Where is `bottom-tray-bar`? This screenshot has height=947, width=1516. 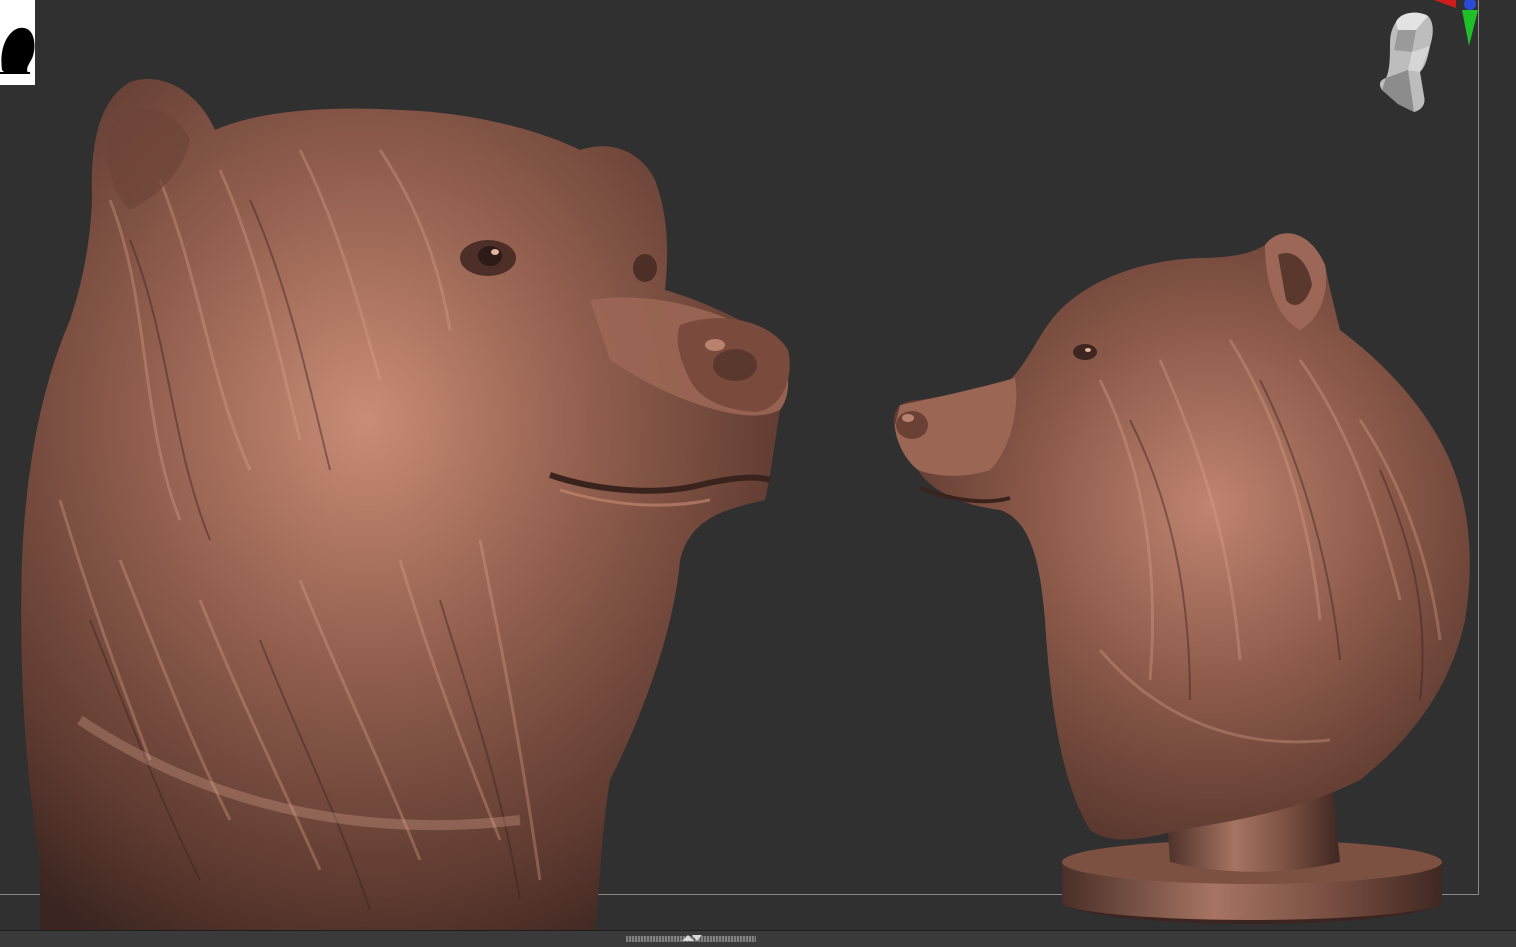
bottom-tray-bar is located at coordinates (758, 938).